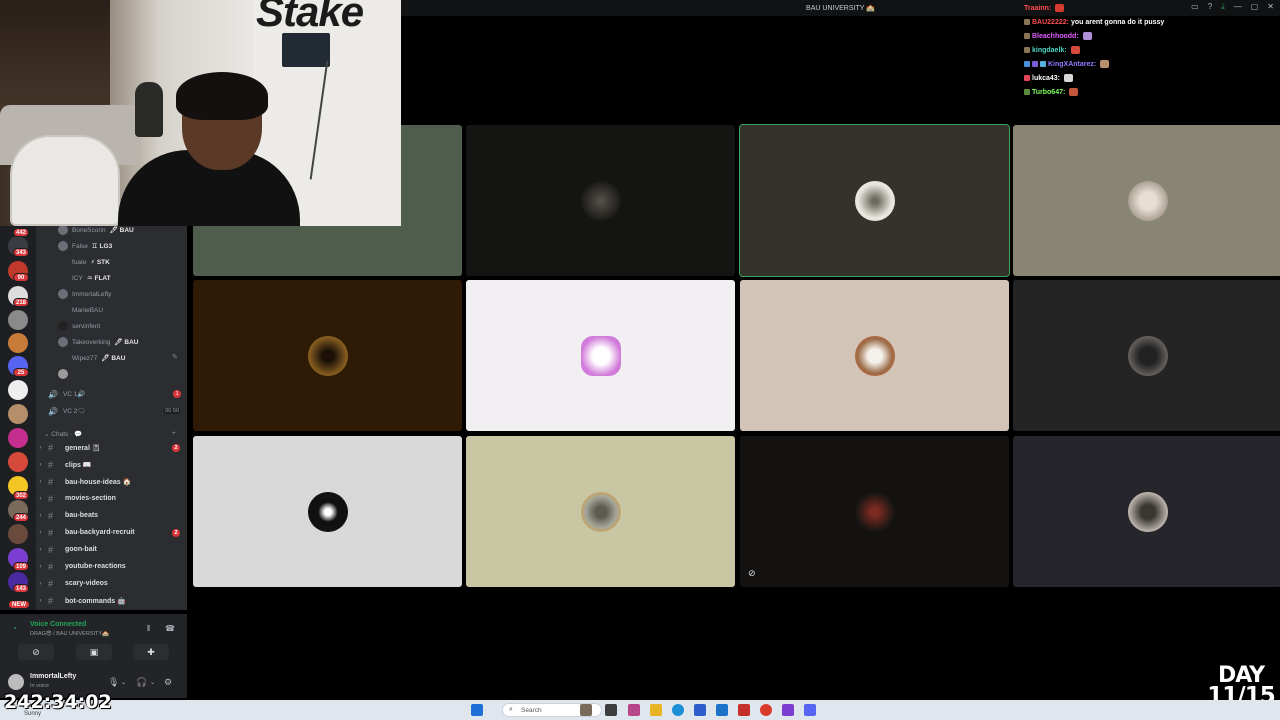 The width and height of the screenshot is (1280, 720). What do you see at coordinates (149, 629) in the screenshot?
I see `noise-suppression-icon: ⦀` at bounding box center [149, 629].